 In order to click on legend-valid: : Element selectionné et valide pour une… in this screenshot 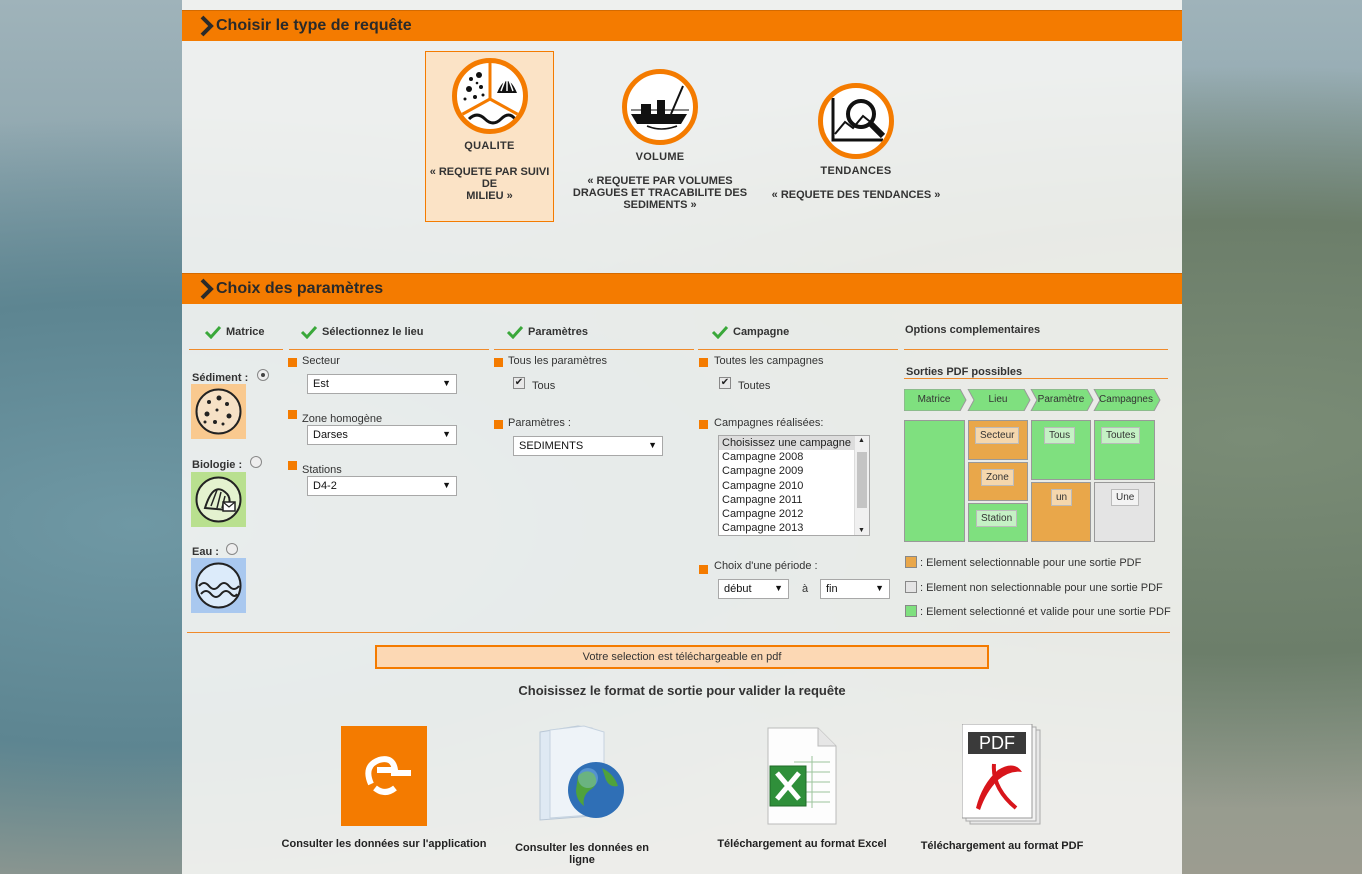, I will do `click(1045, 612)`.